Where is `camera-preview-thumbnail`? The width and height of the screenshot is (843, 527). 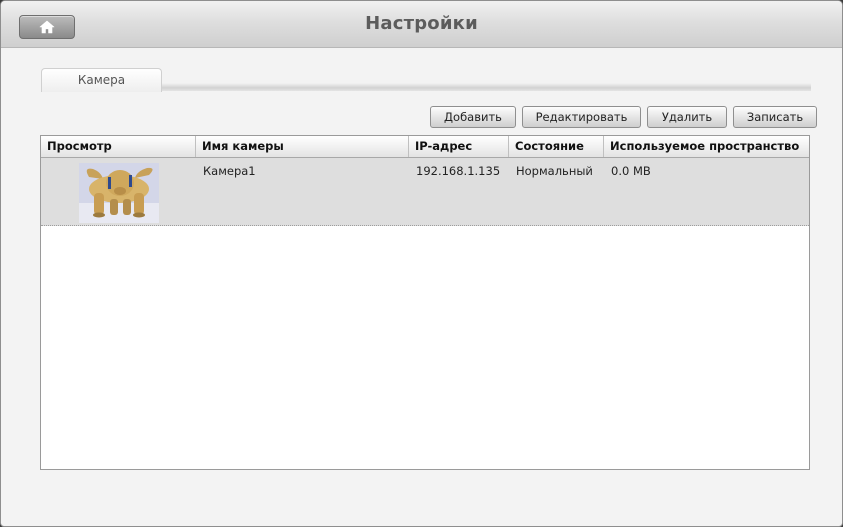
camera-preview-thumbnail is located at coordinates (119, 193).